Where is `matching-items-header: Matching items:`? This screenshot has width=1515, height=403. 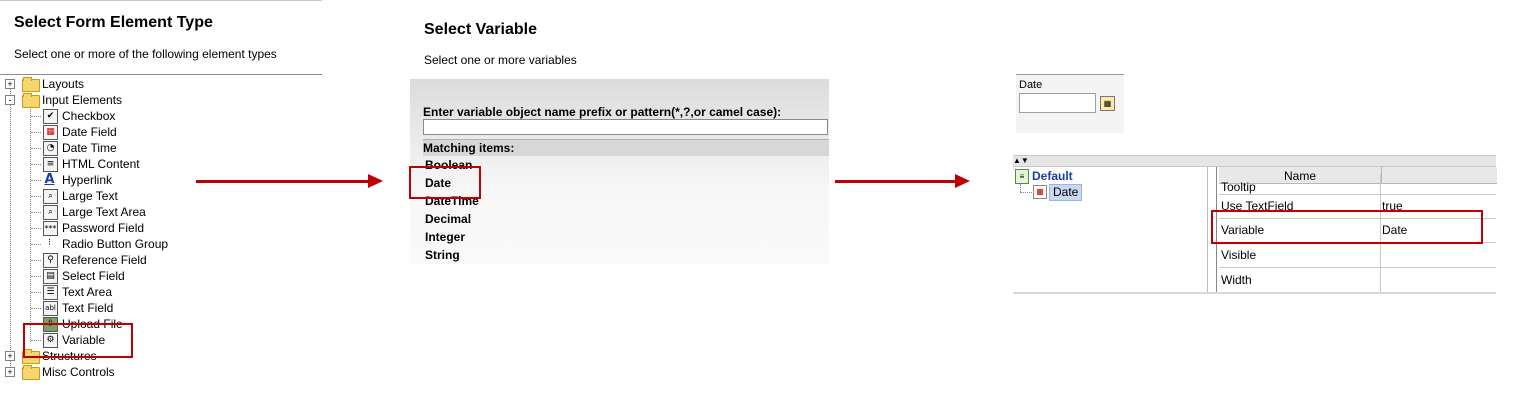
matching-items-header: Matching items: is located at coordinates (626, 147).